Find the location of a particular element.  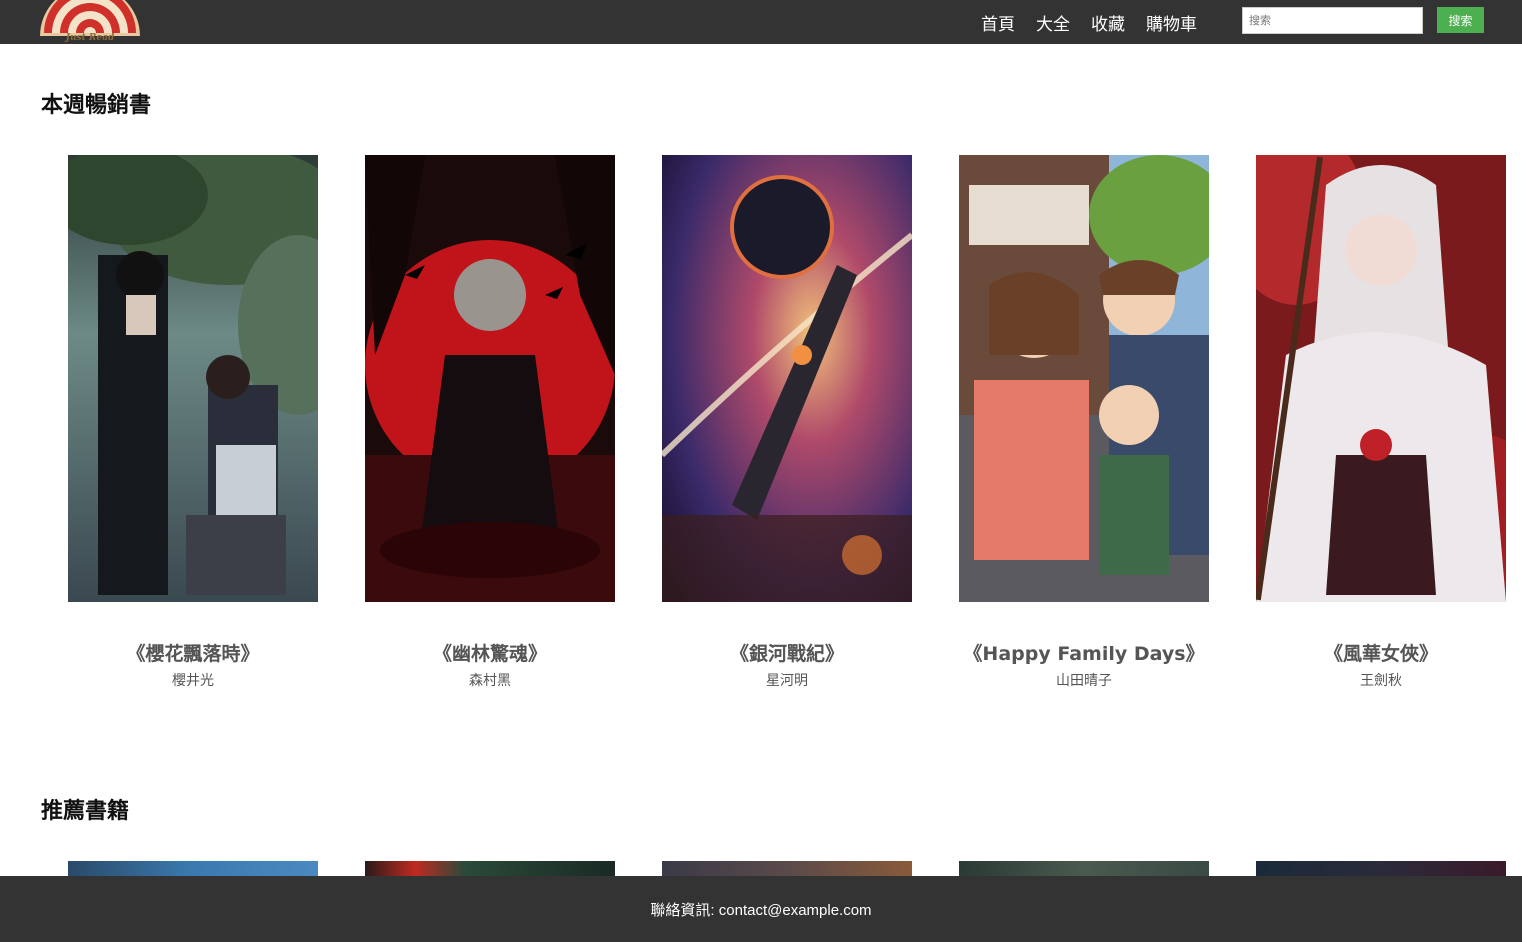

footer-contact: 聯絡資訊: contact@example.com is located at coordinates (761, 910).